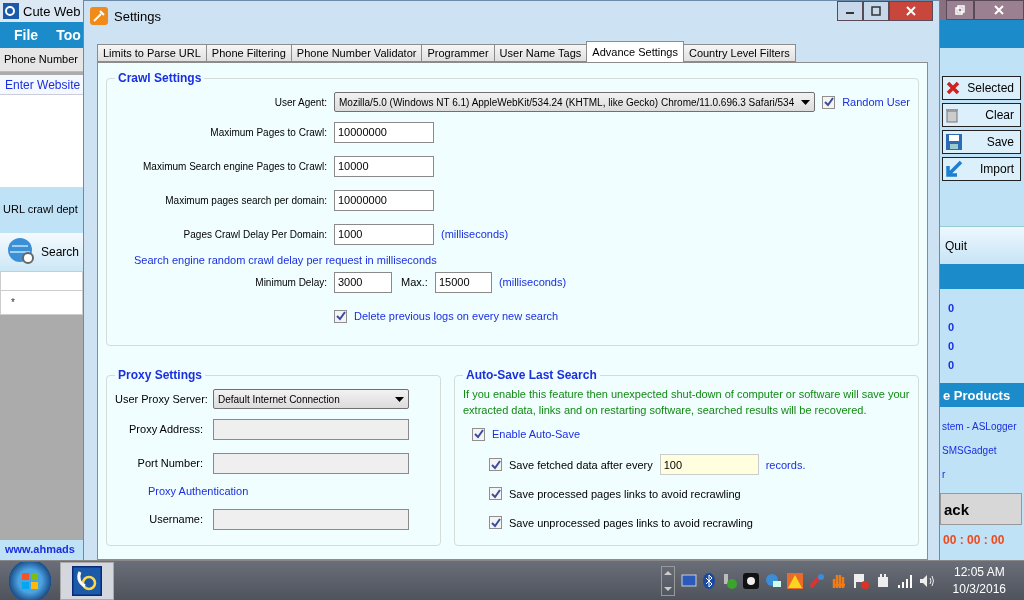 This screenshot has height=600, width=1024. I want to click on taskbar-app-button, so click(87, 580).